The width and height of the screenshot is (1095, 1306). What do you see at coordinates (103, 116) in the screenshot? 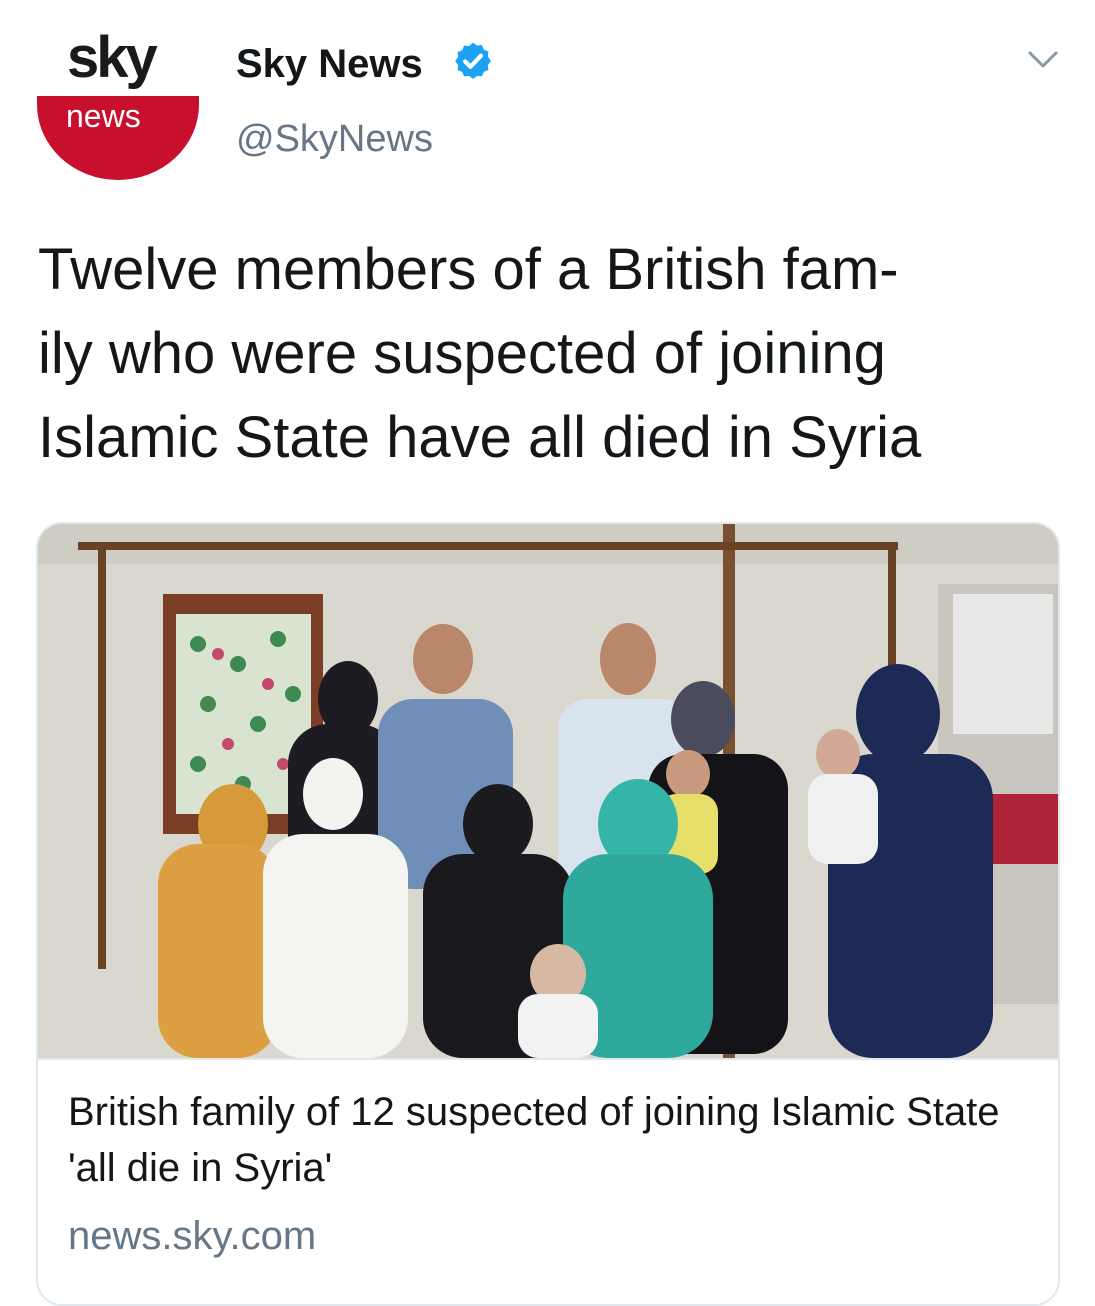
I see `news-logo-text: news` at bounding box center [103, 116].